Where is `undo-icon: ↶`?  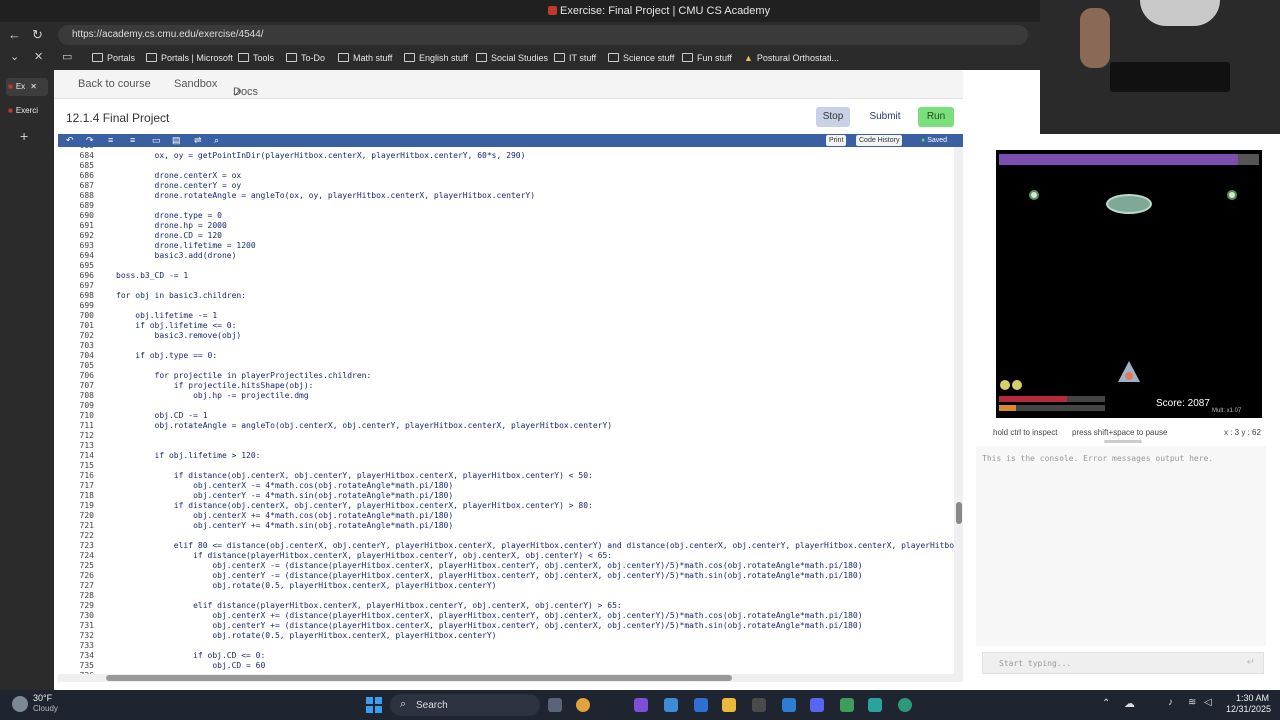
undo-icon: ↶ is located at coordinates (70, 140).